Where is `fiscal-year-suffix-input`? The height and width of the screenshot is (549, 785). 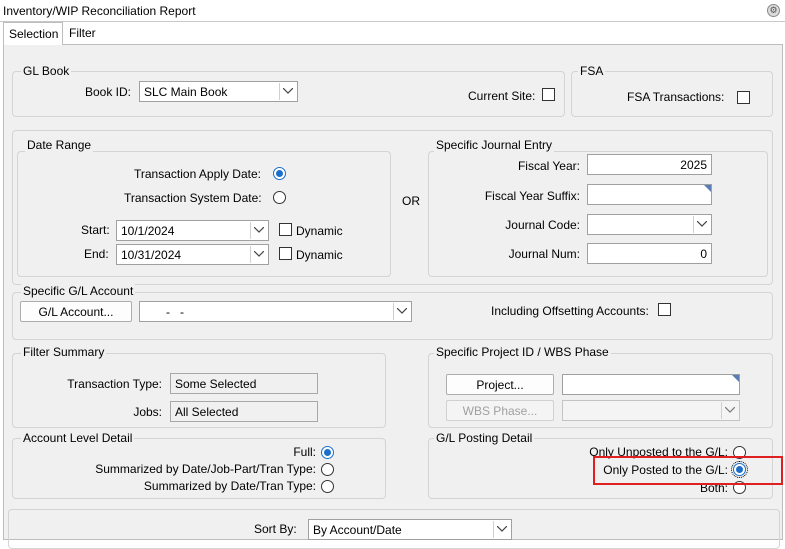 fiscal-year-suffix-input is located at coordinates (649, 194).